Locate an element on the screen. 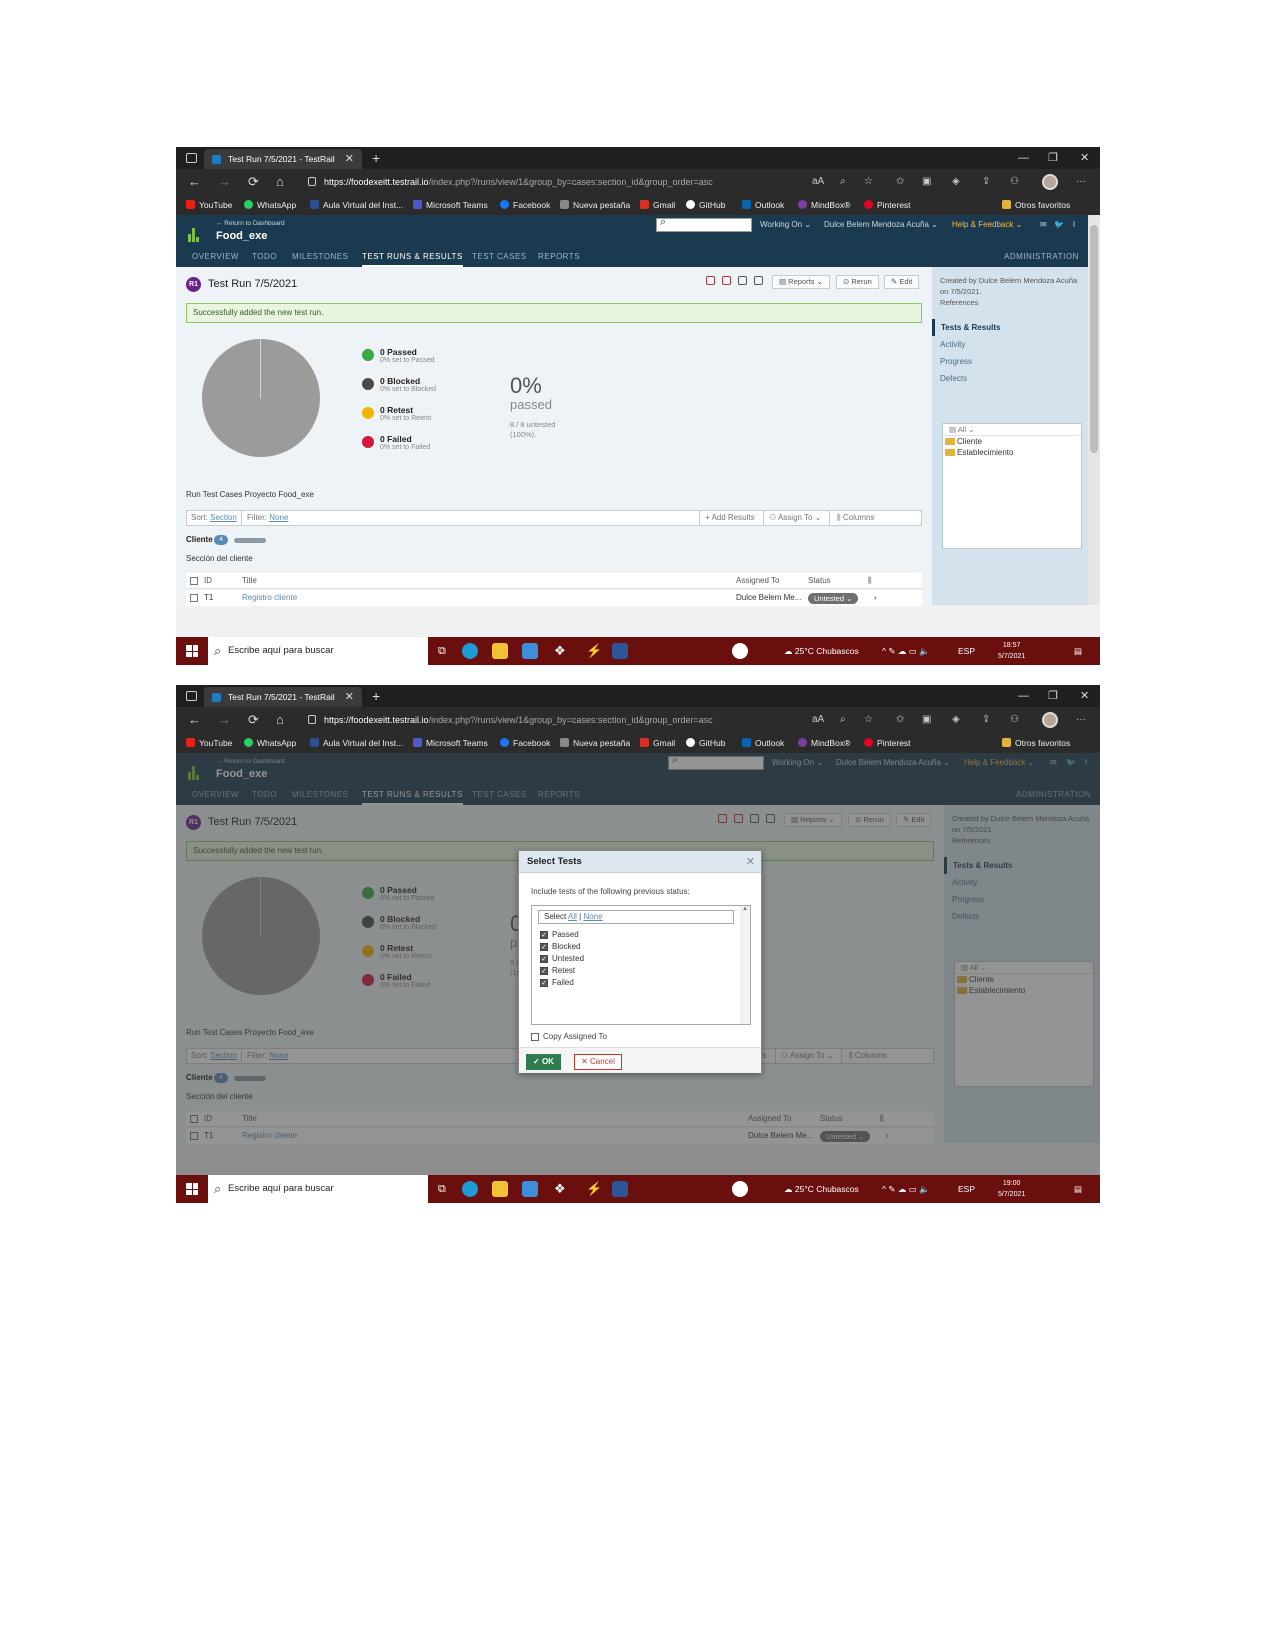 The width and height of the screenshot is (1275, 1650). copy-assigned-checkbox: Copy Assigned To is located at coordinates (569, 1036).